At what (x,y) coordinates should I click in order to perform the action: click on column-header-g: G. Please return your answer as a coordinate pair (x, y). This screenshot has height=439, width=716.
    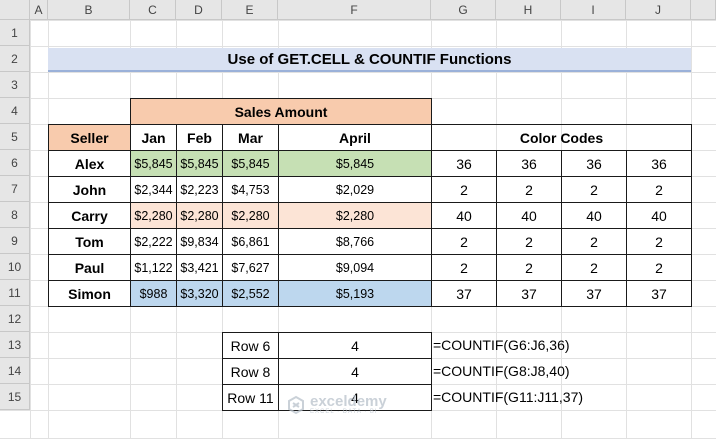
    Looking at the image, I should click on (463, 10).